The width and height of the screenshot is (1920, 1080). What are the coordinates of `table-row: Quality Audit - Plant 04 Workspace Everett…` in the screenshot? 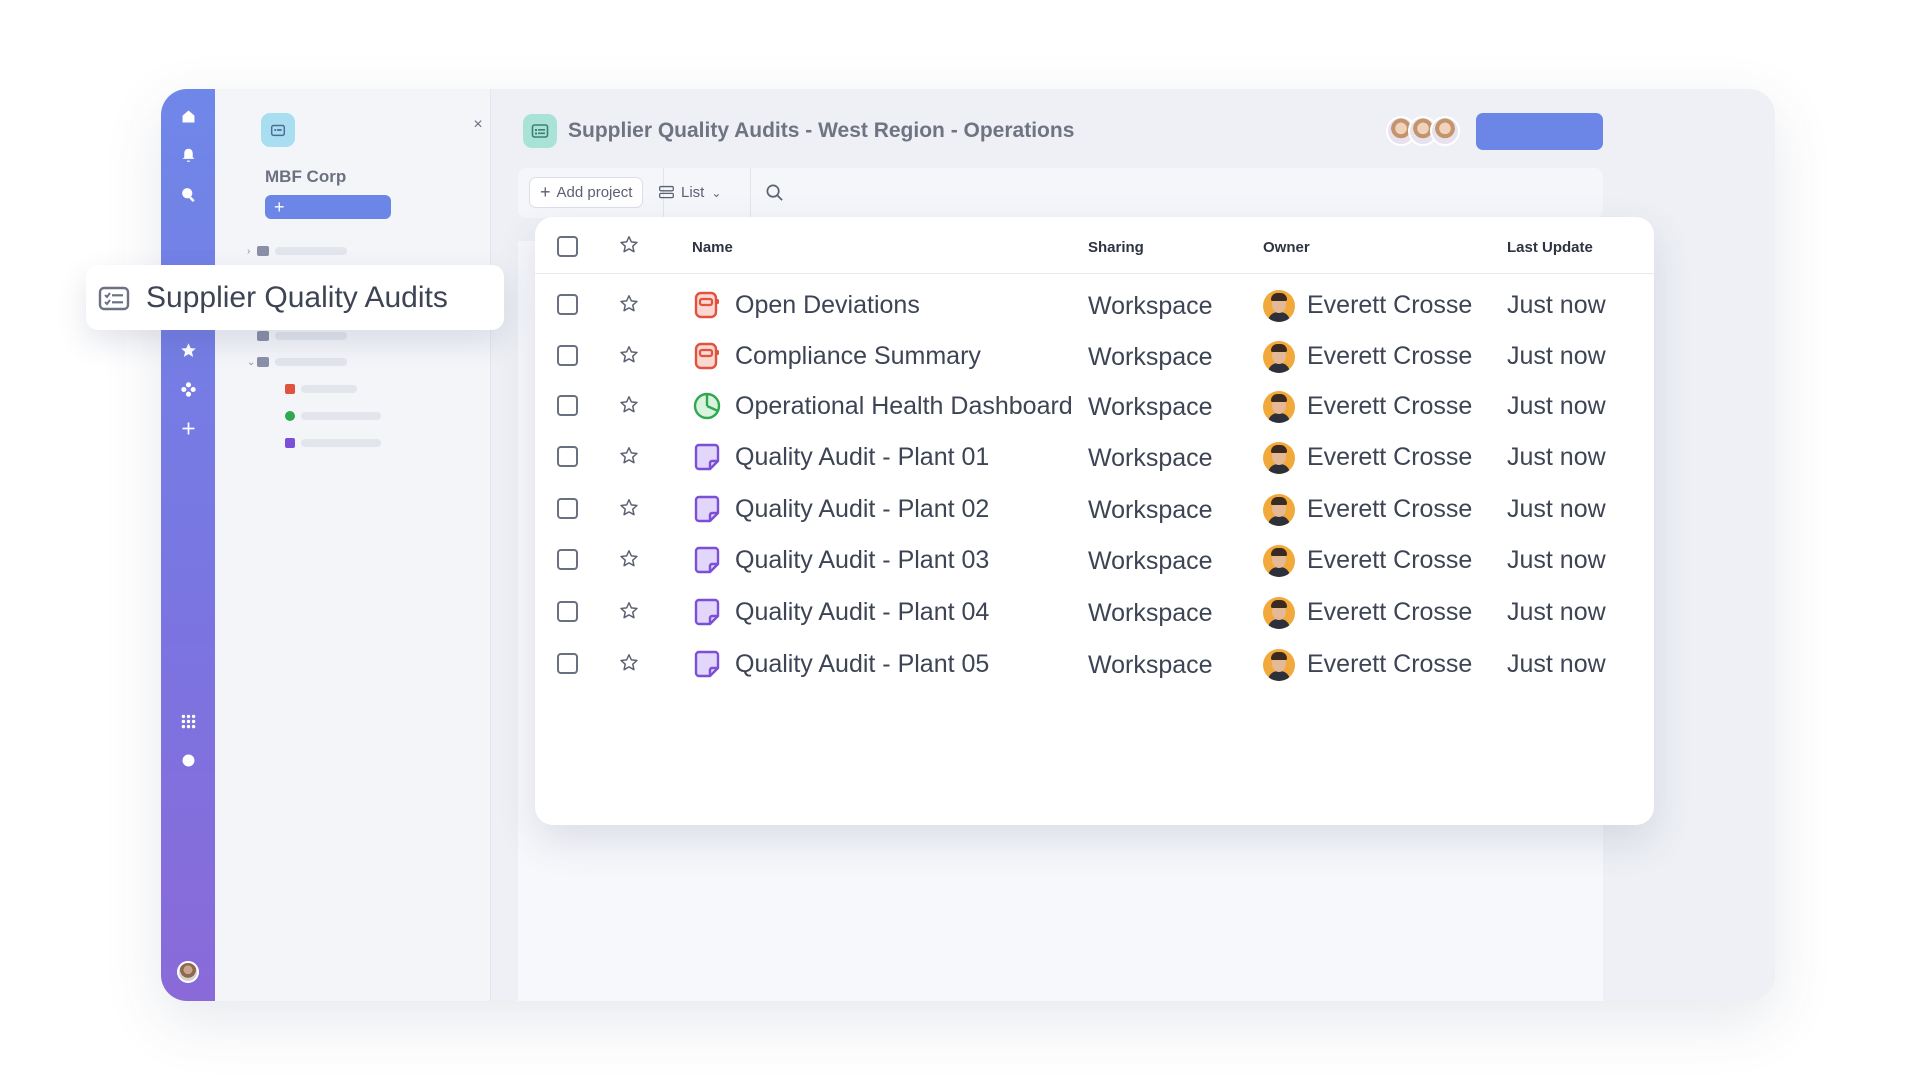 It's located at (1094, 611).